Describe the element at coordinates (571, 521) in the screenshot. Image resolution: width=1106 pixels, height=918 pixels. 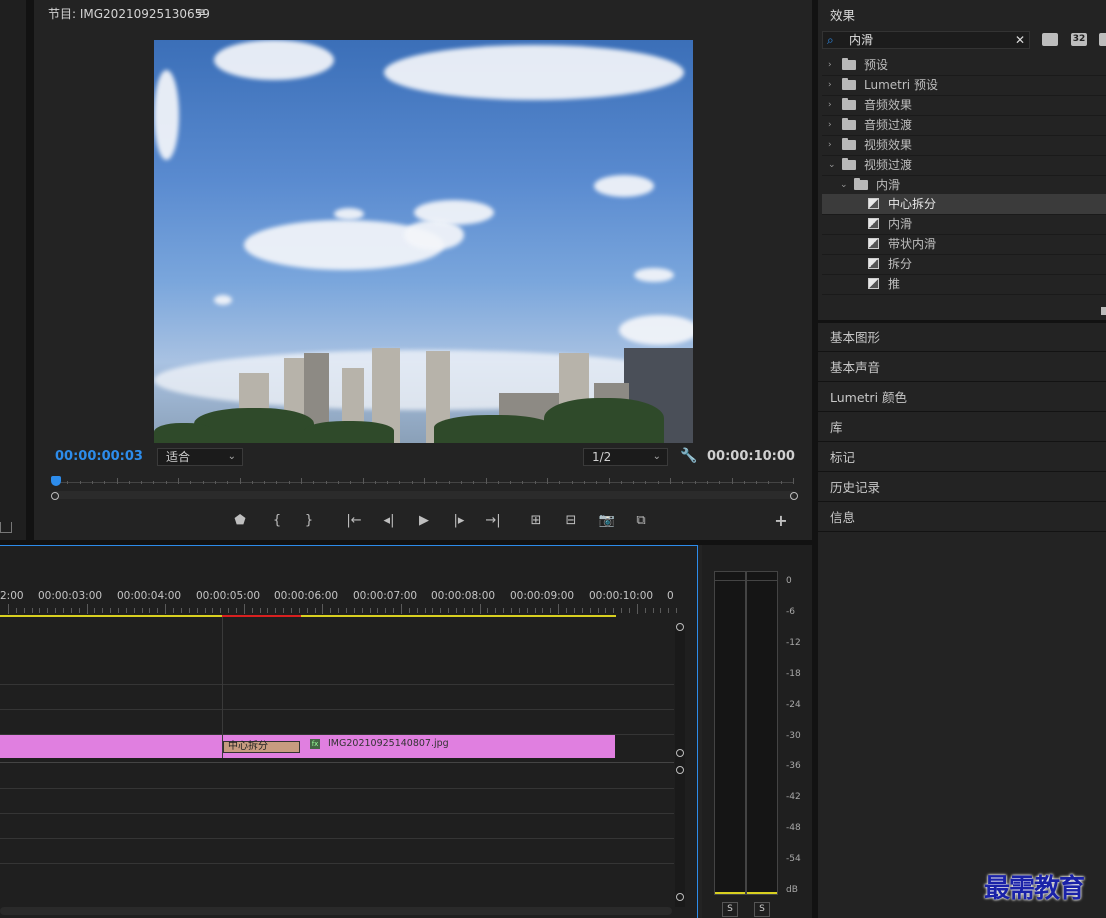
I see `extract-icon: ⊟` at that location.